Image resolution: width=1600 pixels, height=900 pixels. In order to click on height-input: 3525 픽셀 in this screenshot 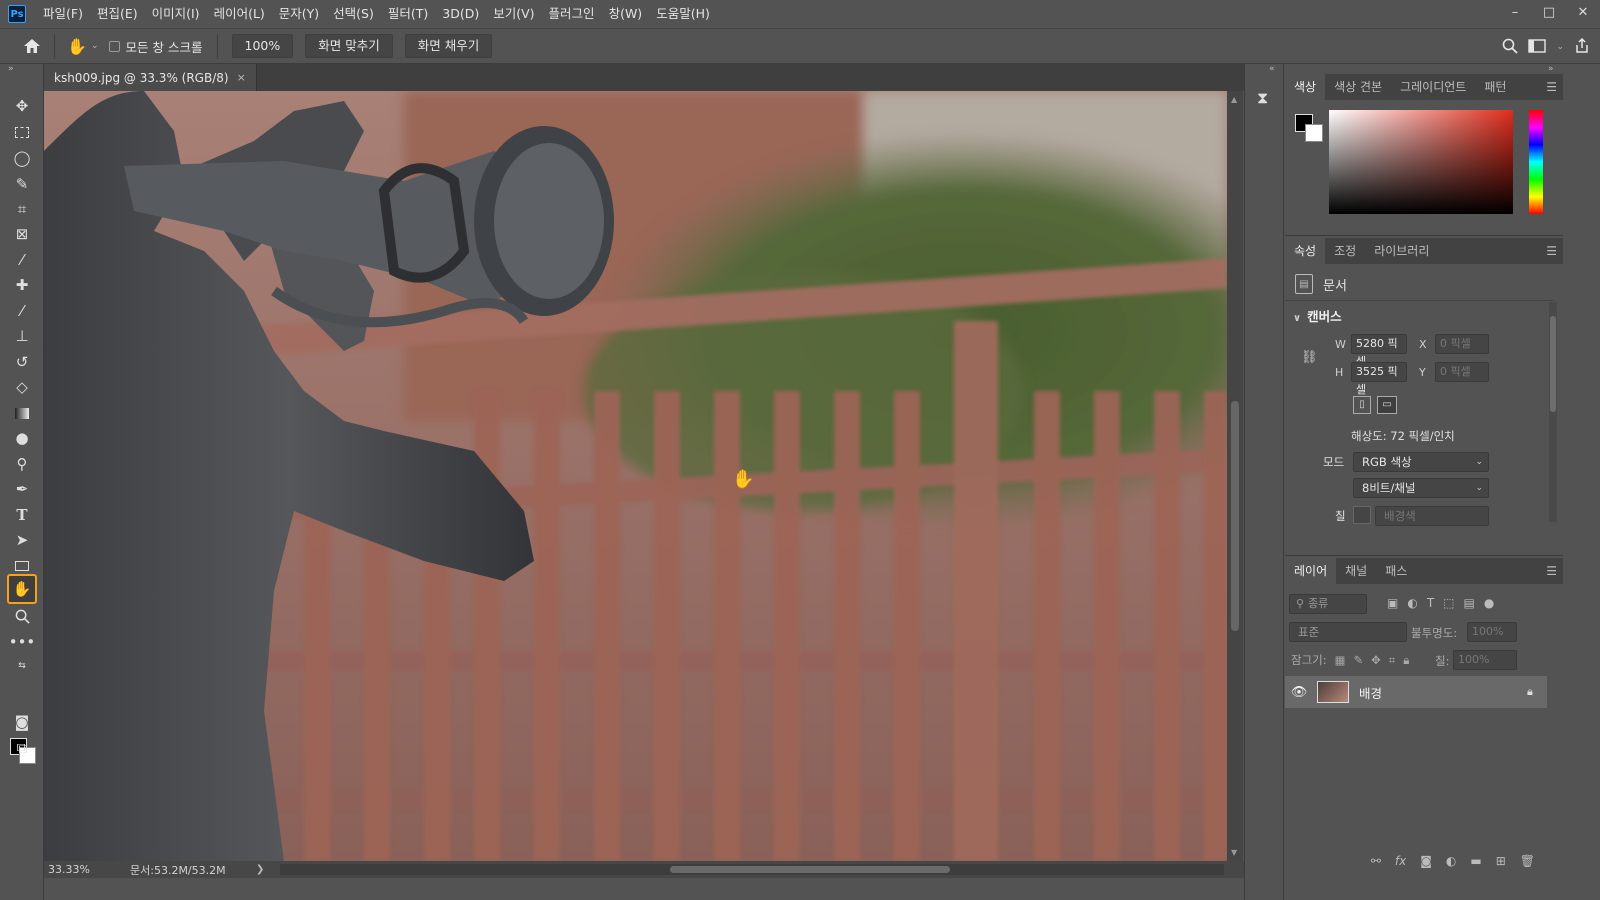, I will do `click(1379, 379)`.